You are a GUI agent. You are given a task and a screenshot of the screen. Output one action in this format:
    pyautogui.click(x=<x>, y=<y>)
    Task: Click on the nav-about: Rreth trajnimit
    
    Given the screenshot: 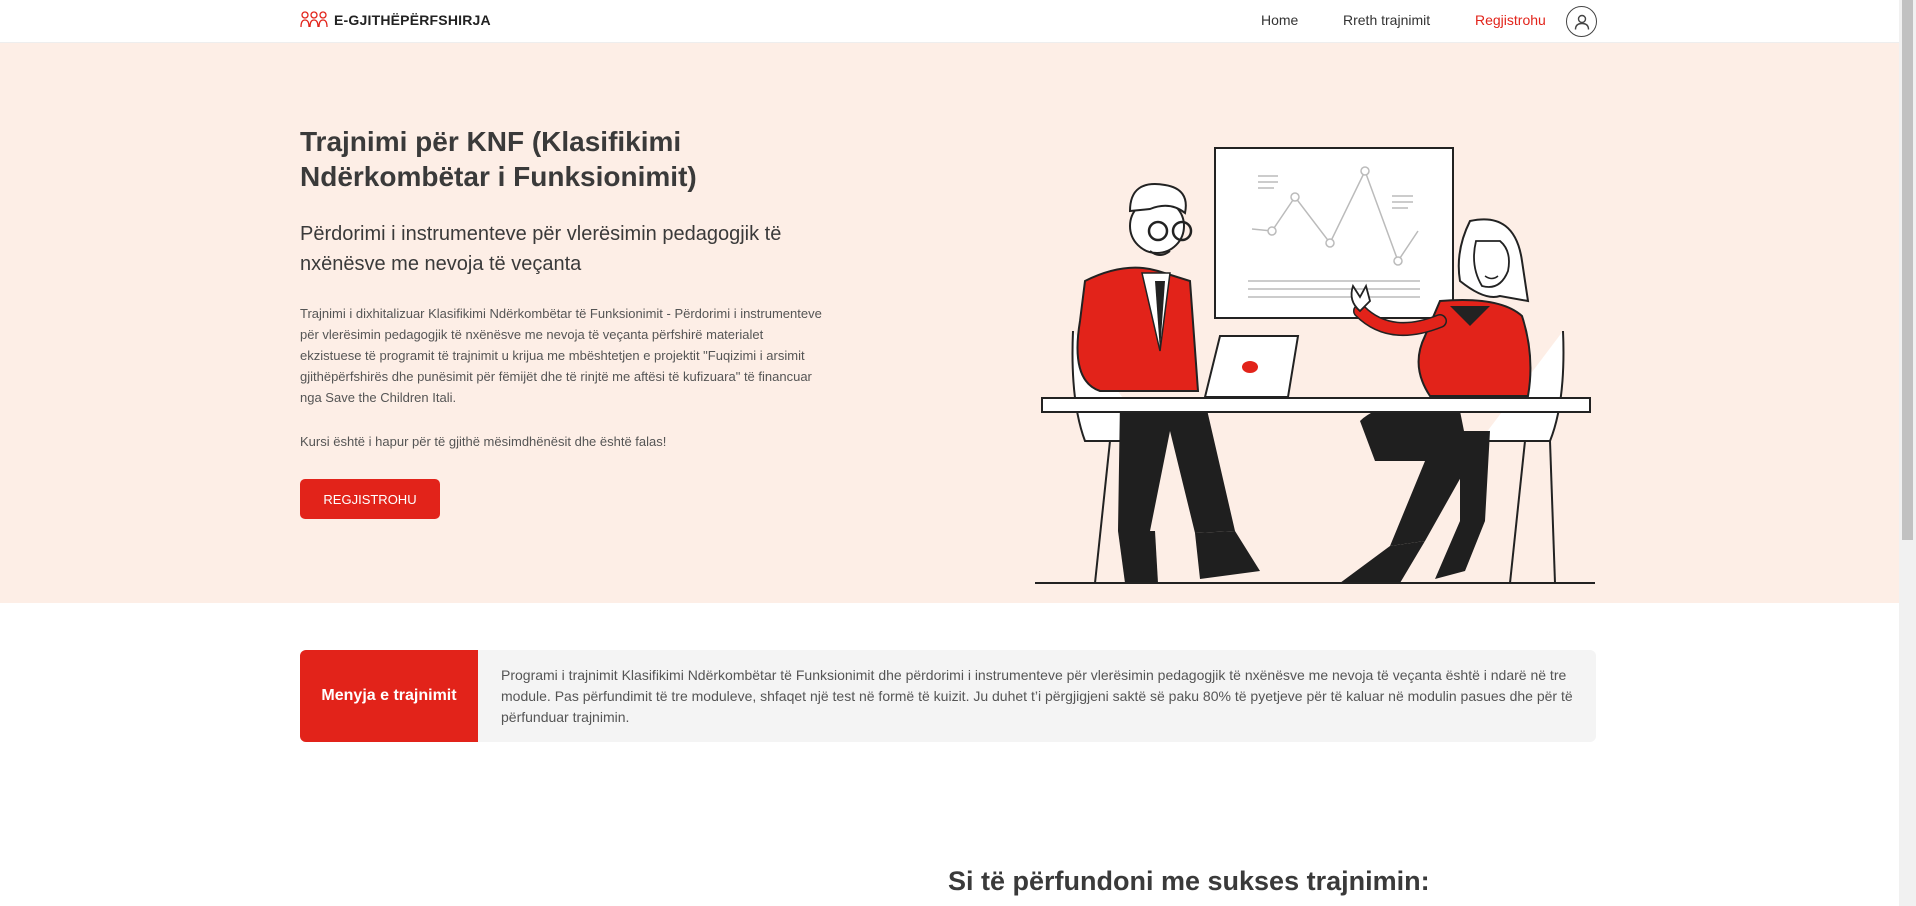 What is the action you would take?
    pyautogui.click(x=1386, y=20)
    